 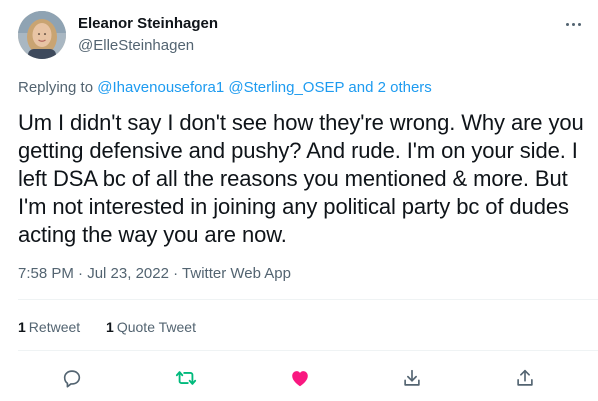 I want to click on reply-button, so click(x=72, y=378).